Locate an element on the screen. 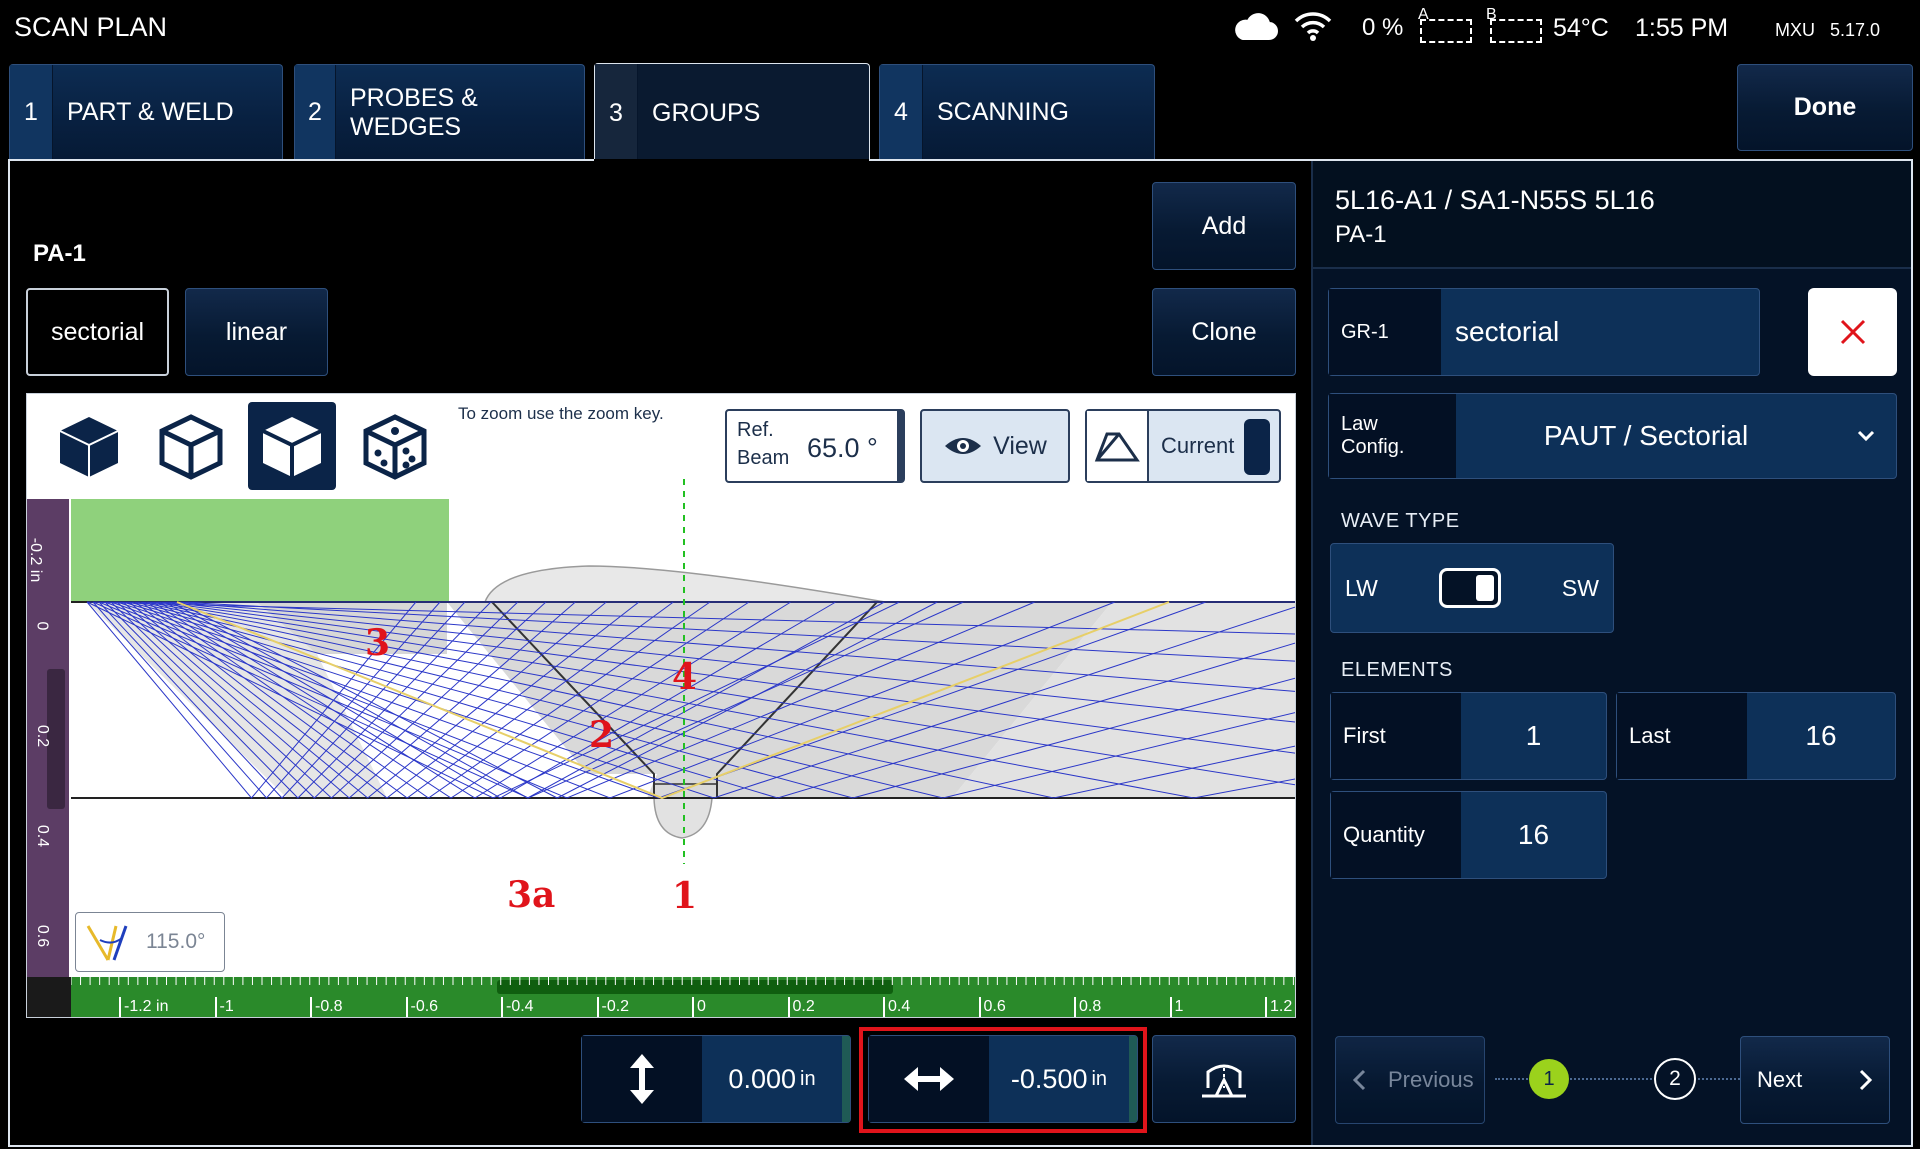 Image resolution: width=1920 pixels, height=1149 pixels. cloud-icon is located at coordinates (1256, 30).